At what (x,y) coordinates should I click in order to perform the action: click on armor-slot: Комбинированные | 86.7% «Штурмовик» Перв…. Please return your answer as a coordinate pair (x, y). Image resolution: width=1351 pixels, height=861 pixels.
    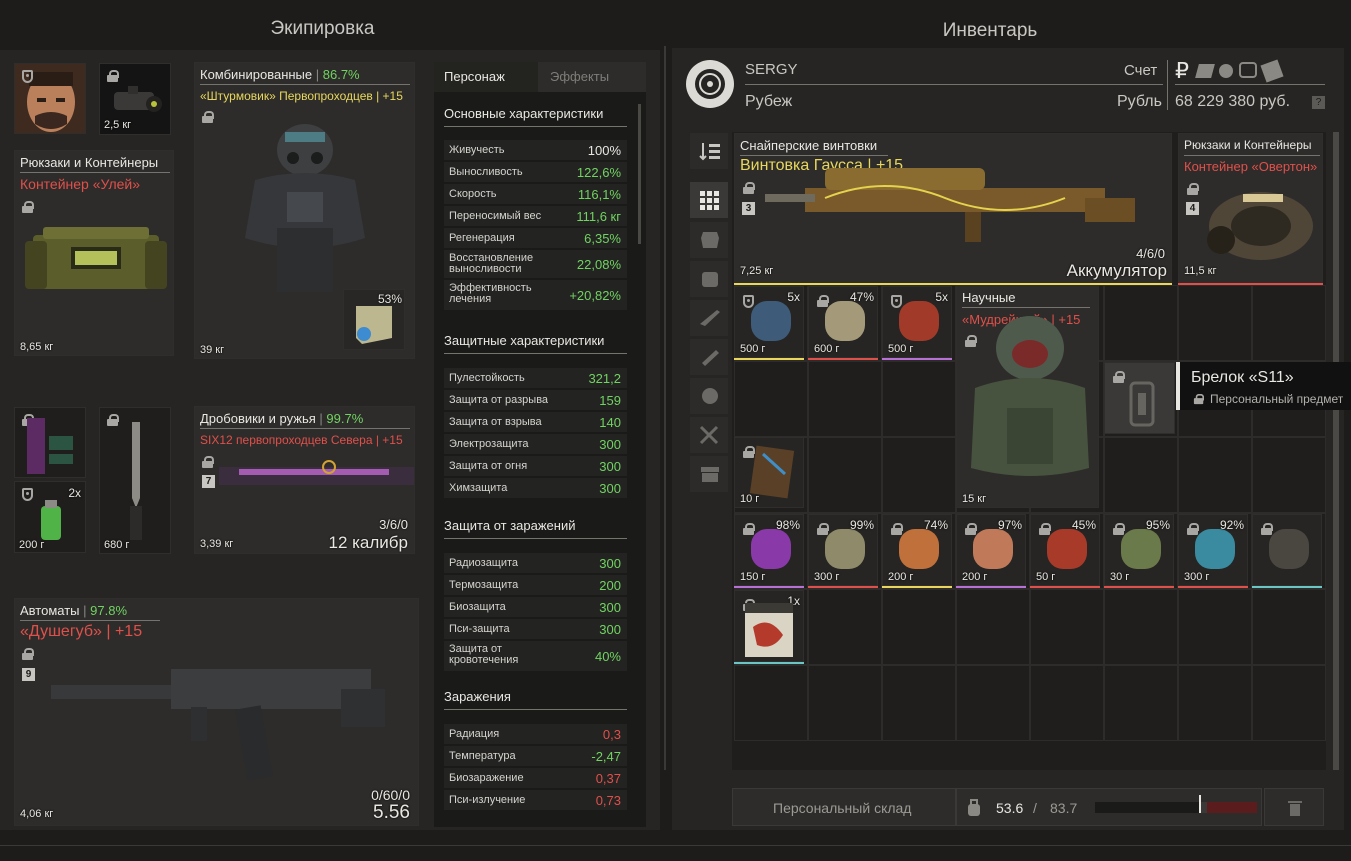
    Looking at the image, I should click on (304, 210).